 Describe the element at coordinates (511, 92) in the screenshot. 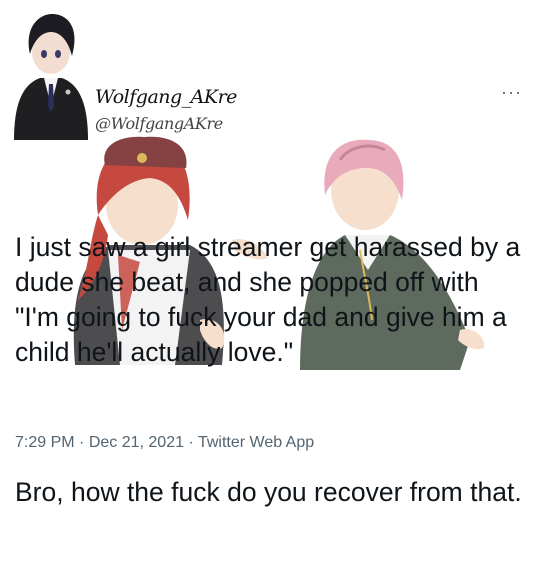

I see `more-options-icon: ···` at that location.